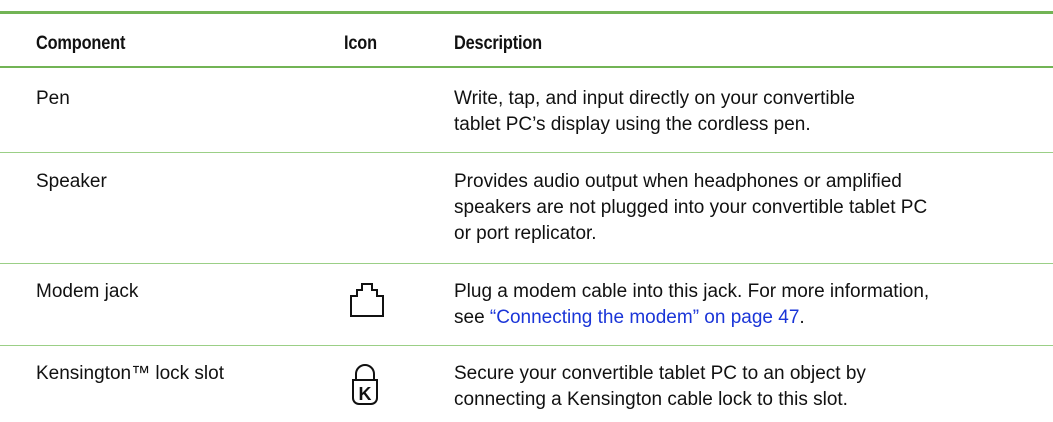 The height and width of the screenshot is (422, 1053). What do you see at coordinates (644, 317) in the screenshot?
I see `cross-reference-link: “Connecting the modem” on page 47` at bounding box center [644, 317].